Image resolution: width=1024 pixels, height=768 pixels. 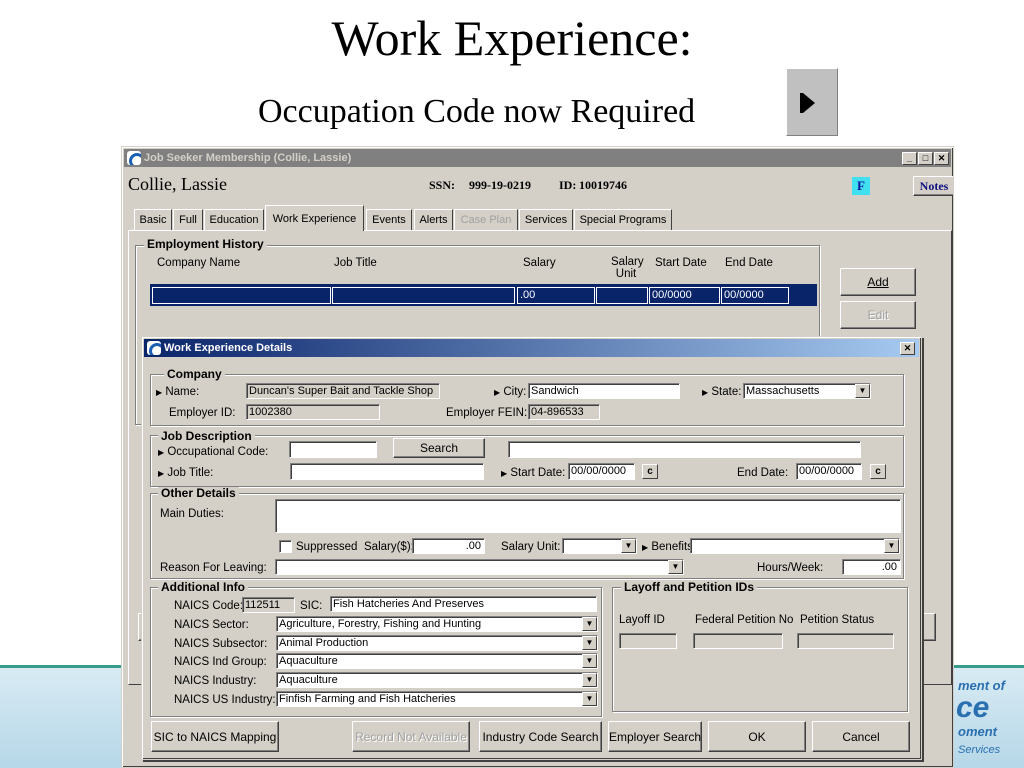 What do you see at coordinates (209, 606) in the screenshot?
I see `naics-code-label: NAICS Code:` at bounding box center [209, 606].